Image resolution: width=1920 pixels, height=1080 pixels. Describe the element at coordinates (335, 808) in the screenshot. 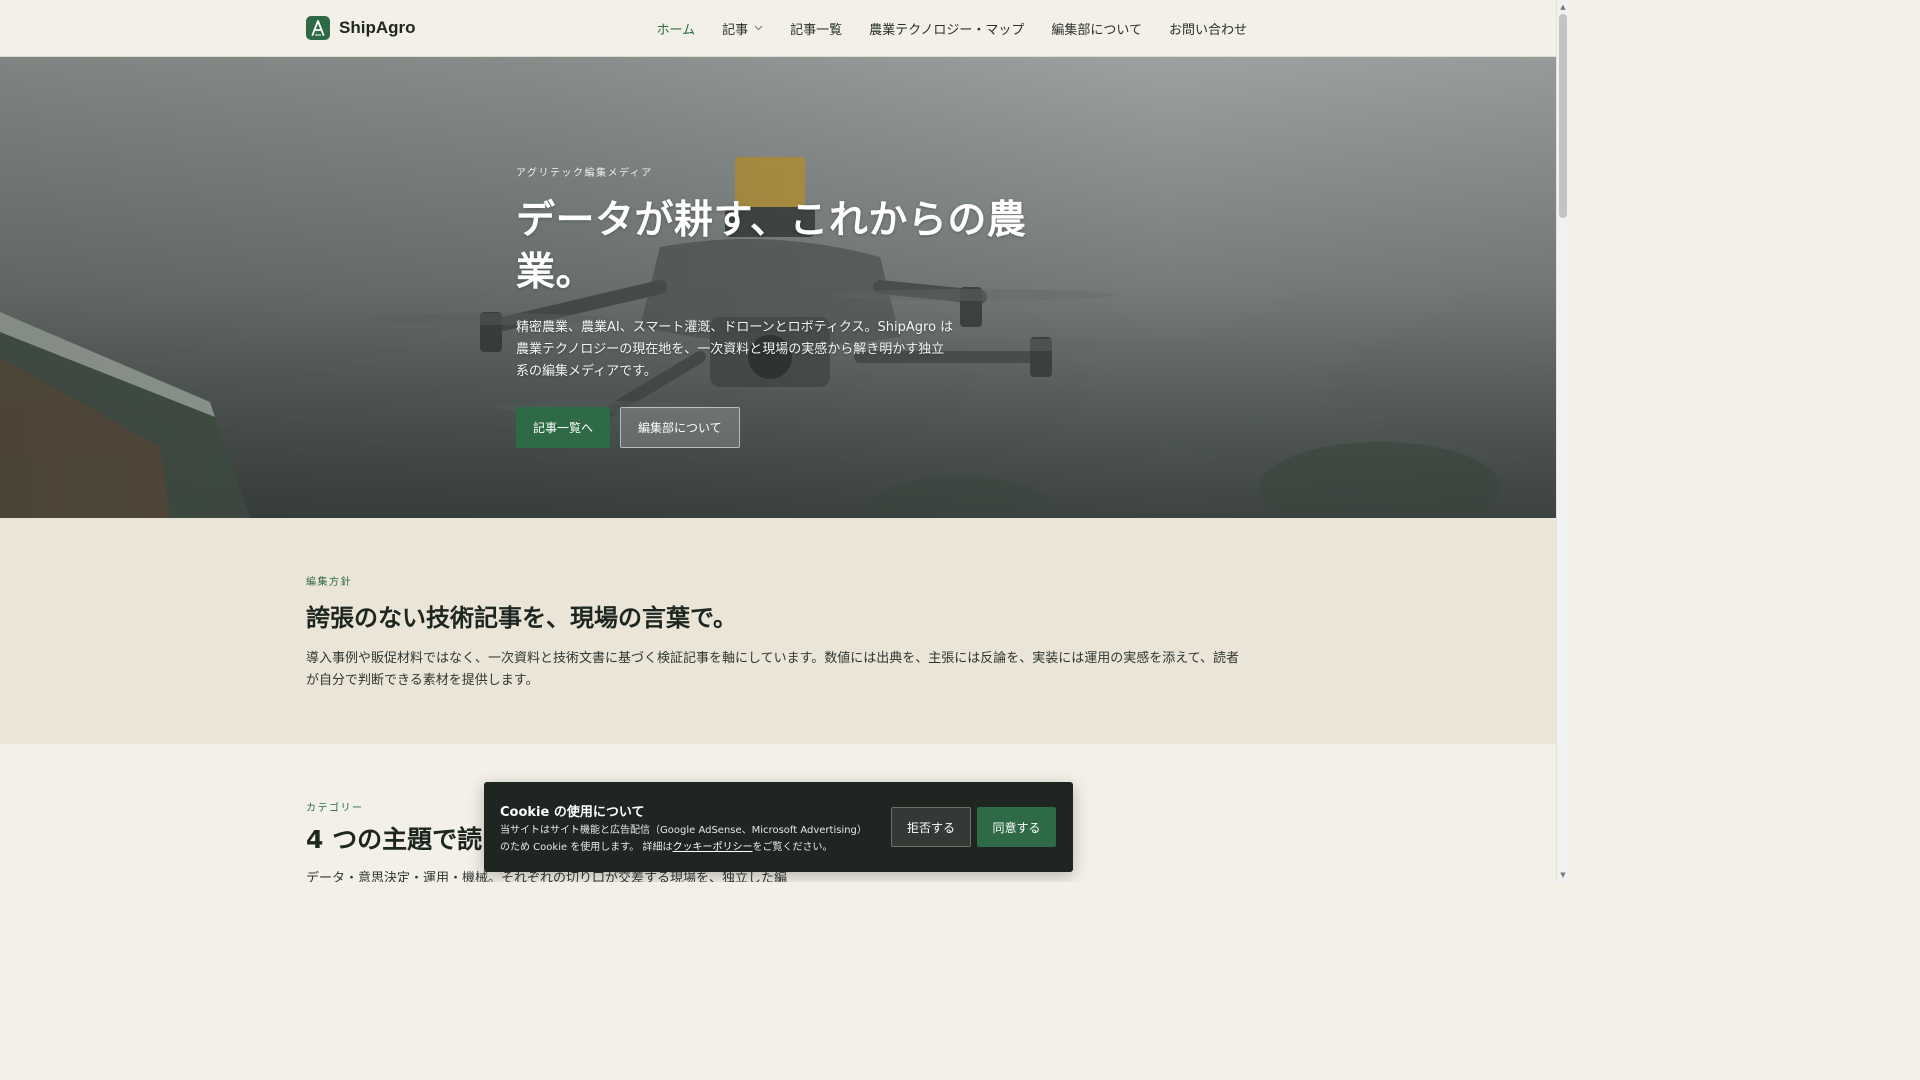

I see `categories-eyebrow: カテゴリー` at that location.